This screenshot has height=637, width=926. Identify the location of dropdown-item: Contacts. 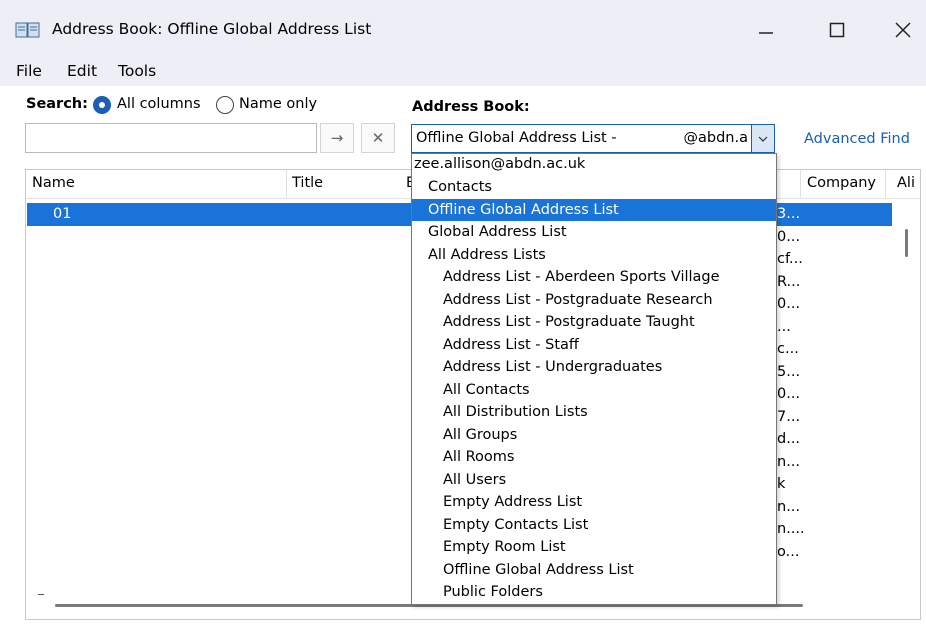
(460, 187).